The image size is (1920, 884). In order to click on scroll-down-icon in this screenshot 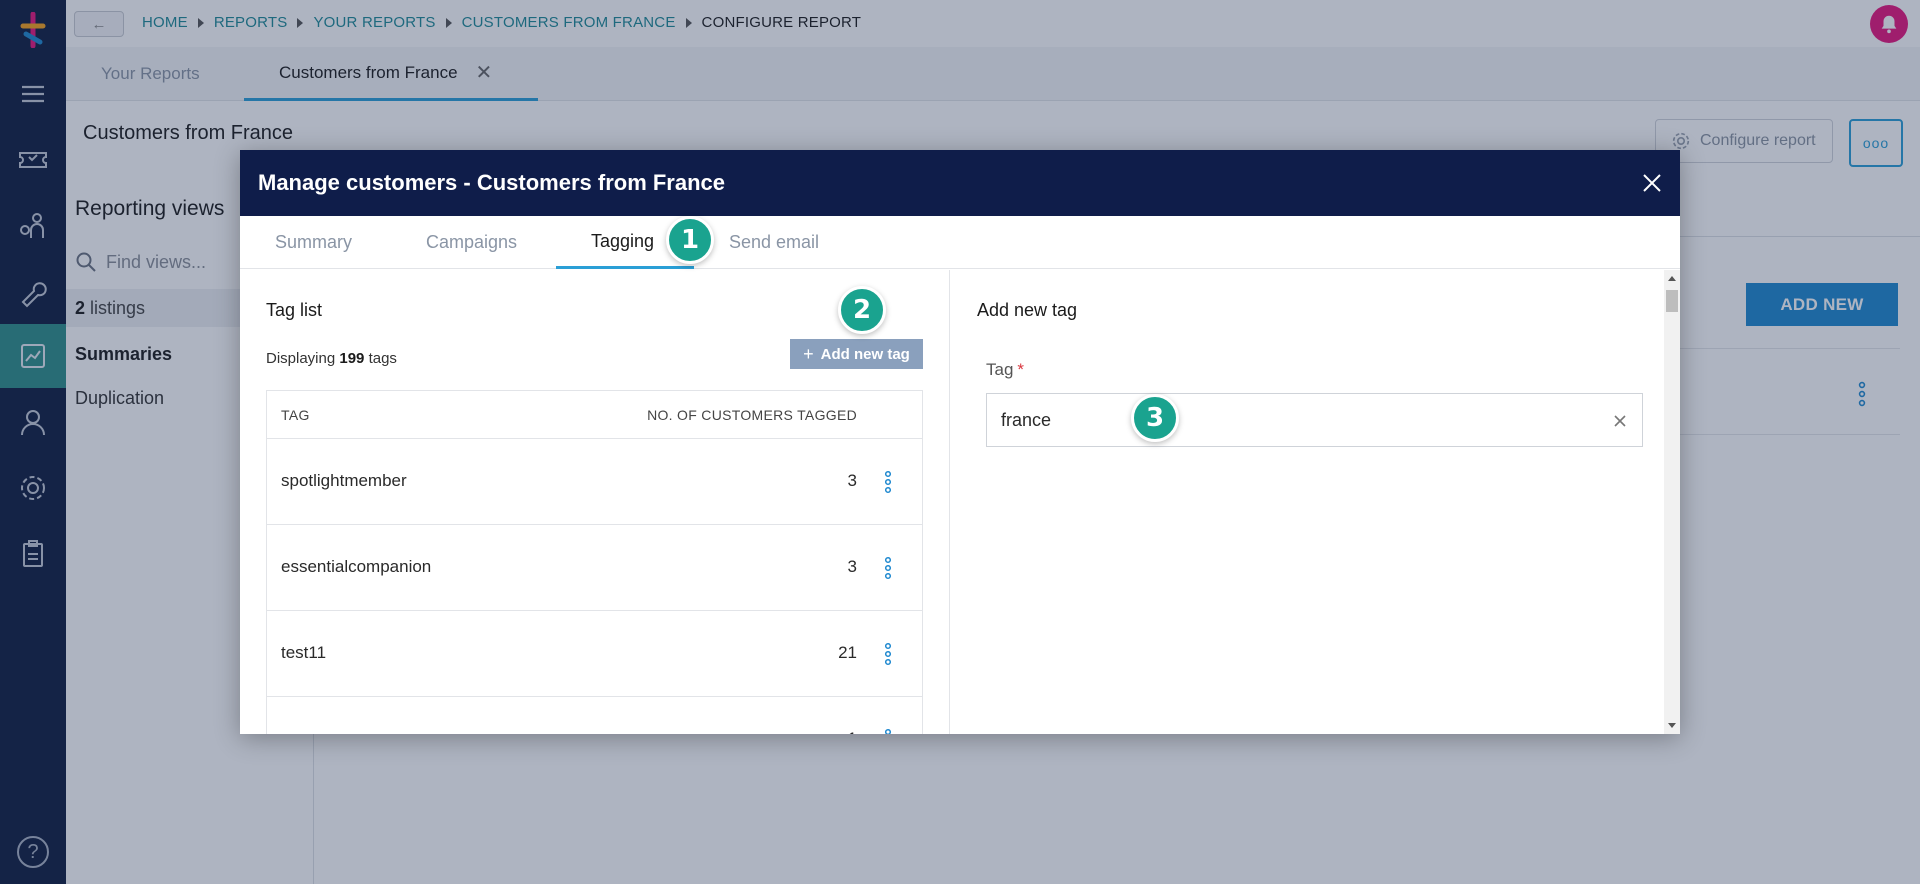, I will do `click(1672, 725)`.